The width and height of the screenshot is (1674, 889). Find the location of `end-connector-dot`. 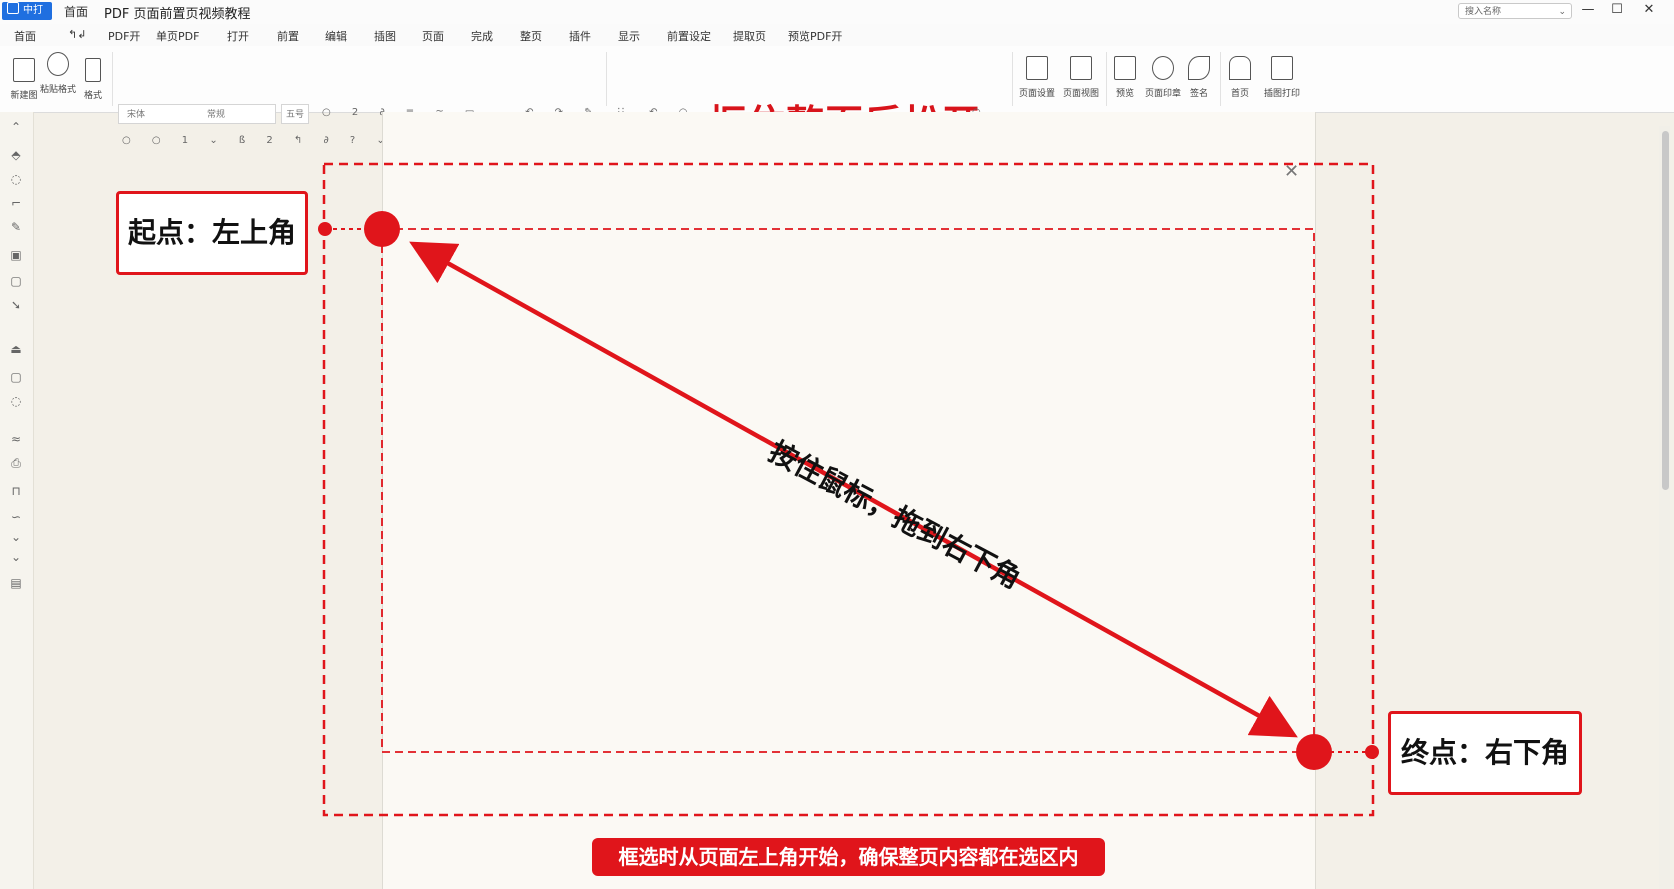

end-connector-dot is located at coordinates (1372, 752).